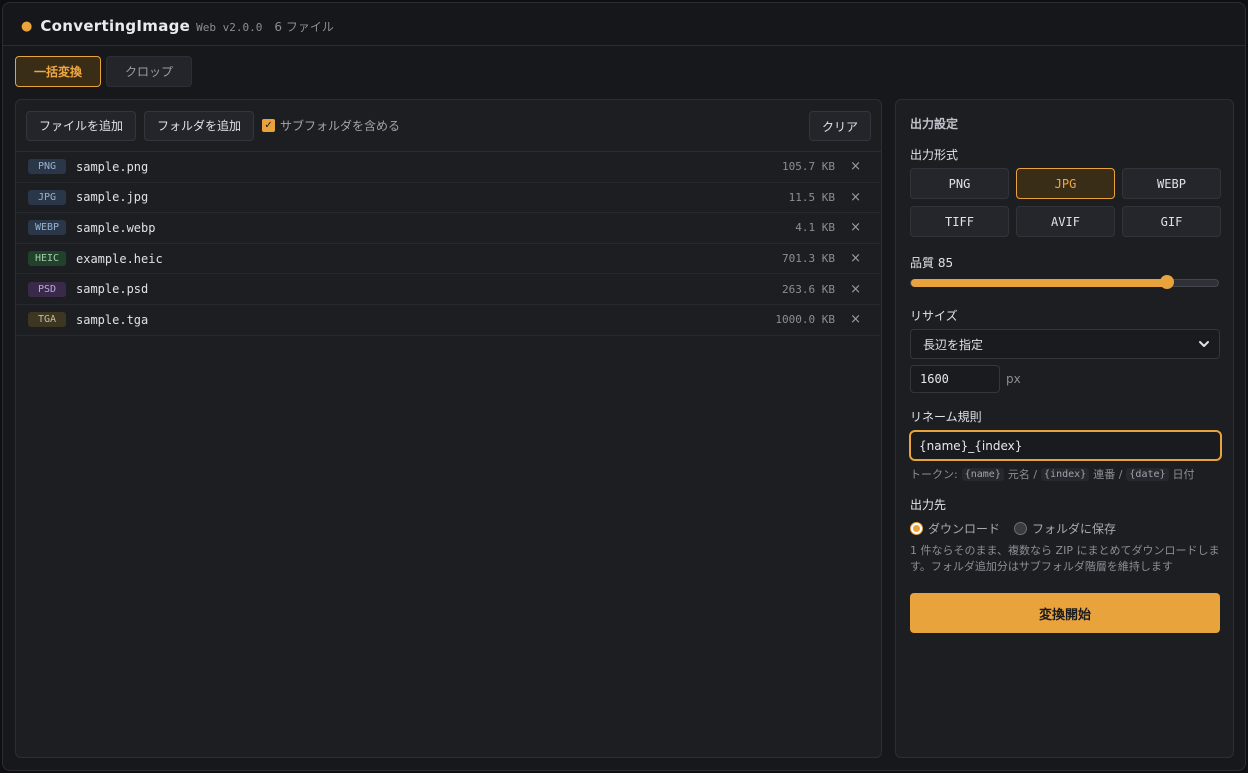 Image resolution: width=1248 pixels, height=773 pixels. I want to click on quality-slider, so click(1064, 282).